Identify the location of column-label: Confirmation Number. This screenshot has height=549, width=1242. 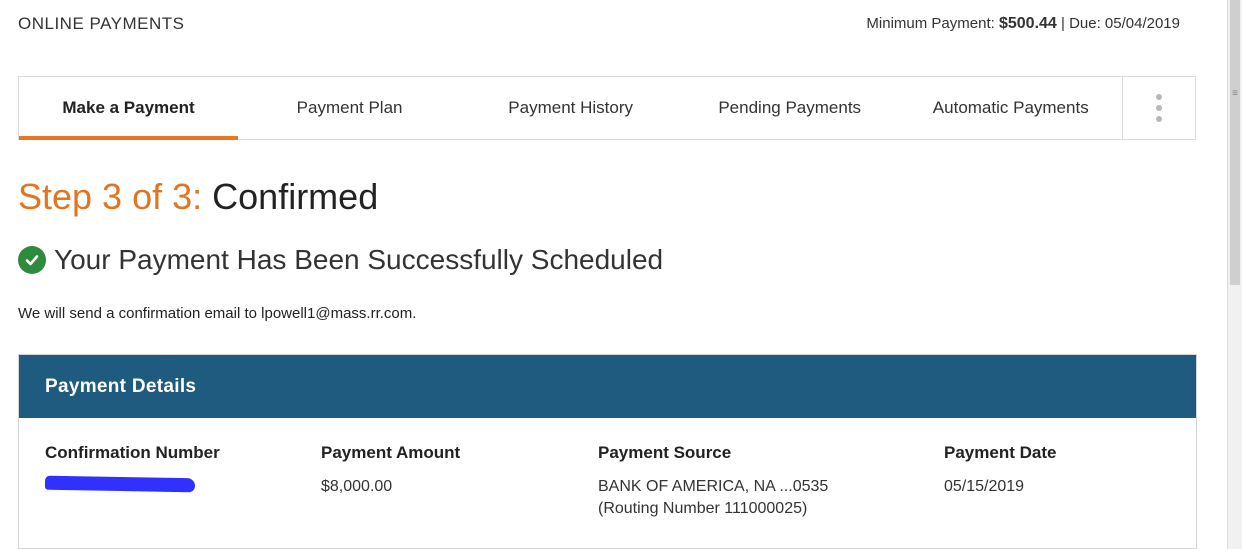
(132, 452).